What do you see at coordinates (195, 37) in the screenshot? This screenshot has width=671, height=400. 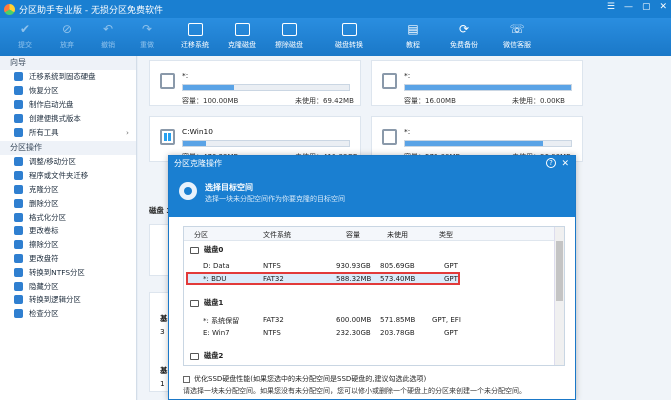 I see `migrate-system-button: 迁移系统` at bounding box center [195, 37].